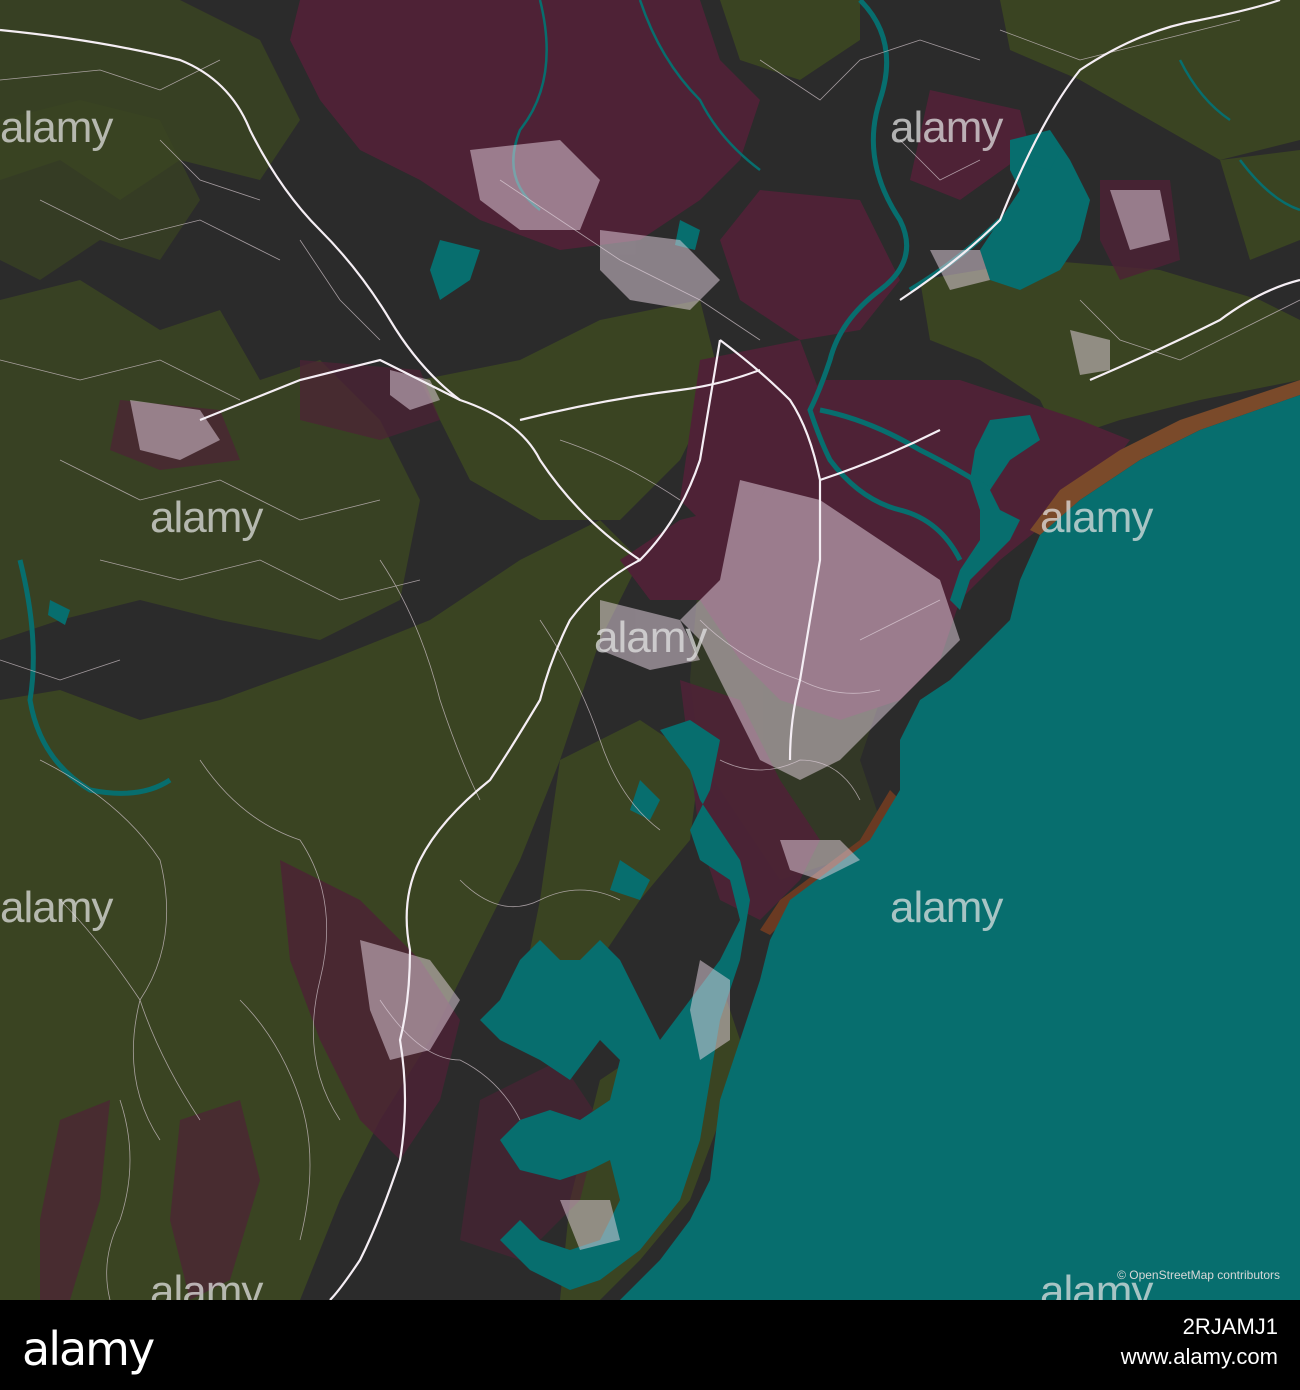  What do you see at coordinates (1198, 1275) in the screenshot?
I see `map-attribution: © OpenStreetMap contributors` at bounding box center [1198, 1275].